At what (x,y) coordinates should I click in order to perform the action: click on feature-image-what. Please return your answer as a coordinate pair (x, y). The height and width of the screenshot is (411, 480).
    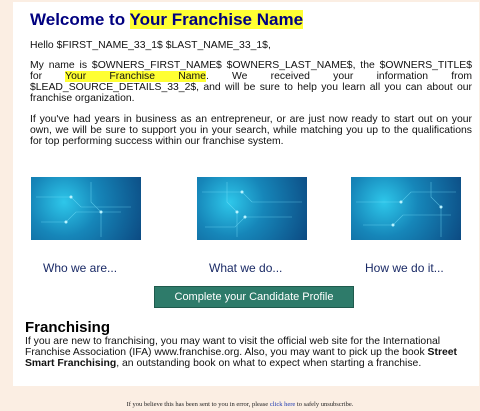
    Looking at the image, I should click on (252, 208).